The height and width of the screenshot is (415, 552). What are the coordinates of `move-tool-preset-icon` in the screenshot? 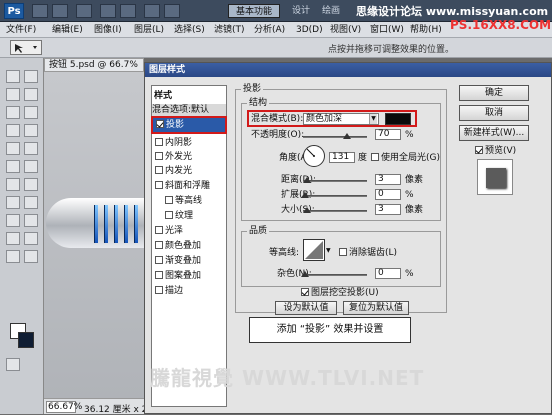 It's located at (26, 47).